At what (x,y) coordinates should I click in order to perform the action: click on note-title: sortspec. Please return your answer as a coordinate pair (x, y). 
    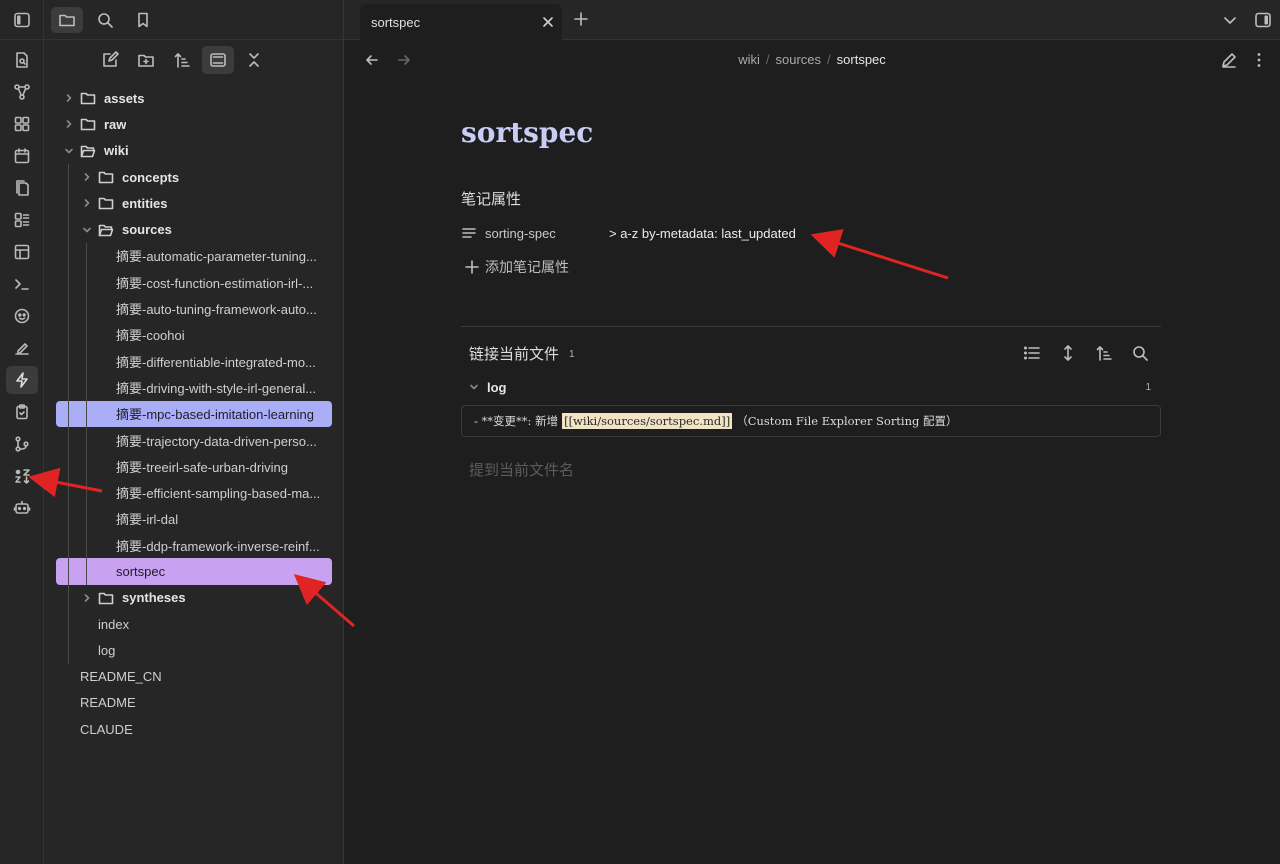
    Looking at the image, I should click on (811, 135).